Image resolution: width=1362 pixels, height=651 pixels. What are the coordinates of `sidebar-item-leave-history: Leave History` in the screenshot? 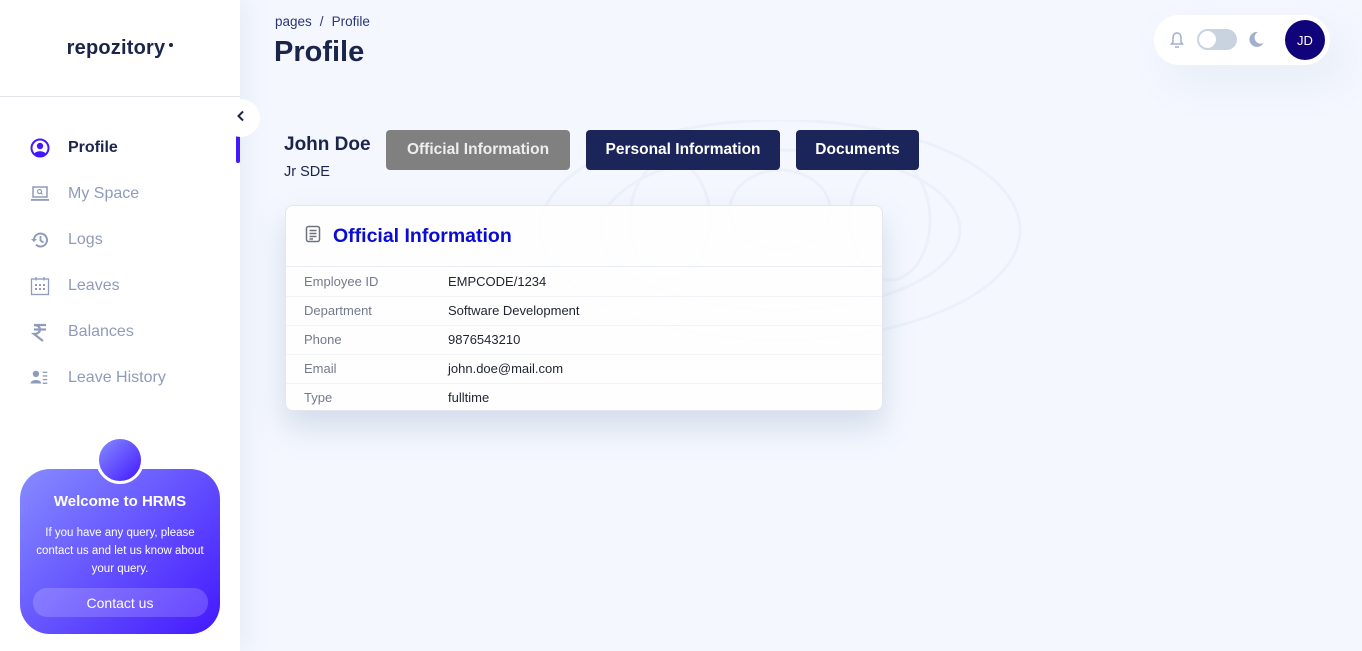 It's located at (120, 378).